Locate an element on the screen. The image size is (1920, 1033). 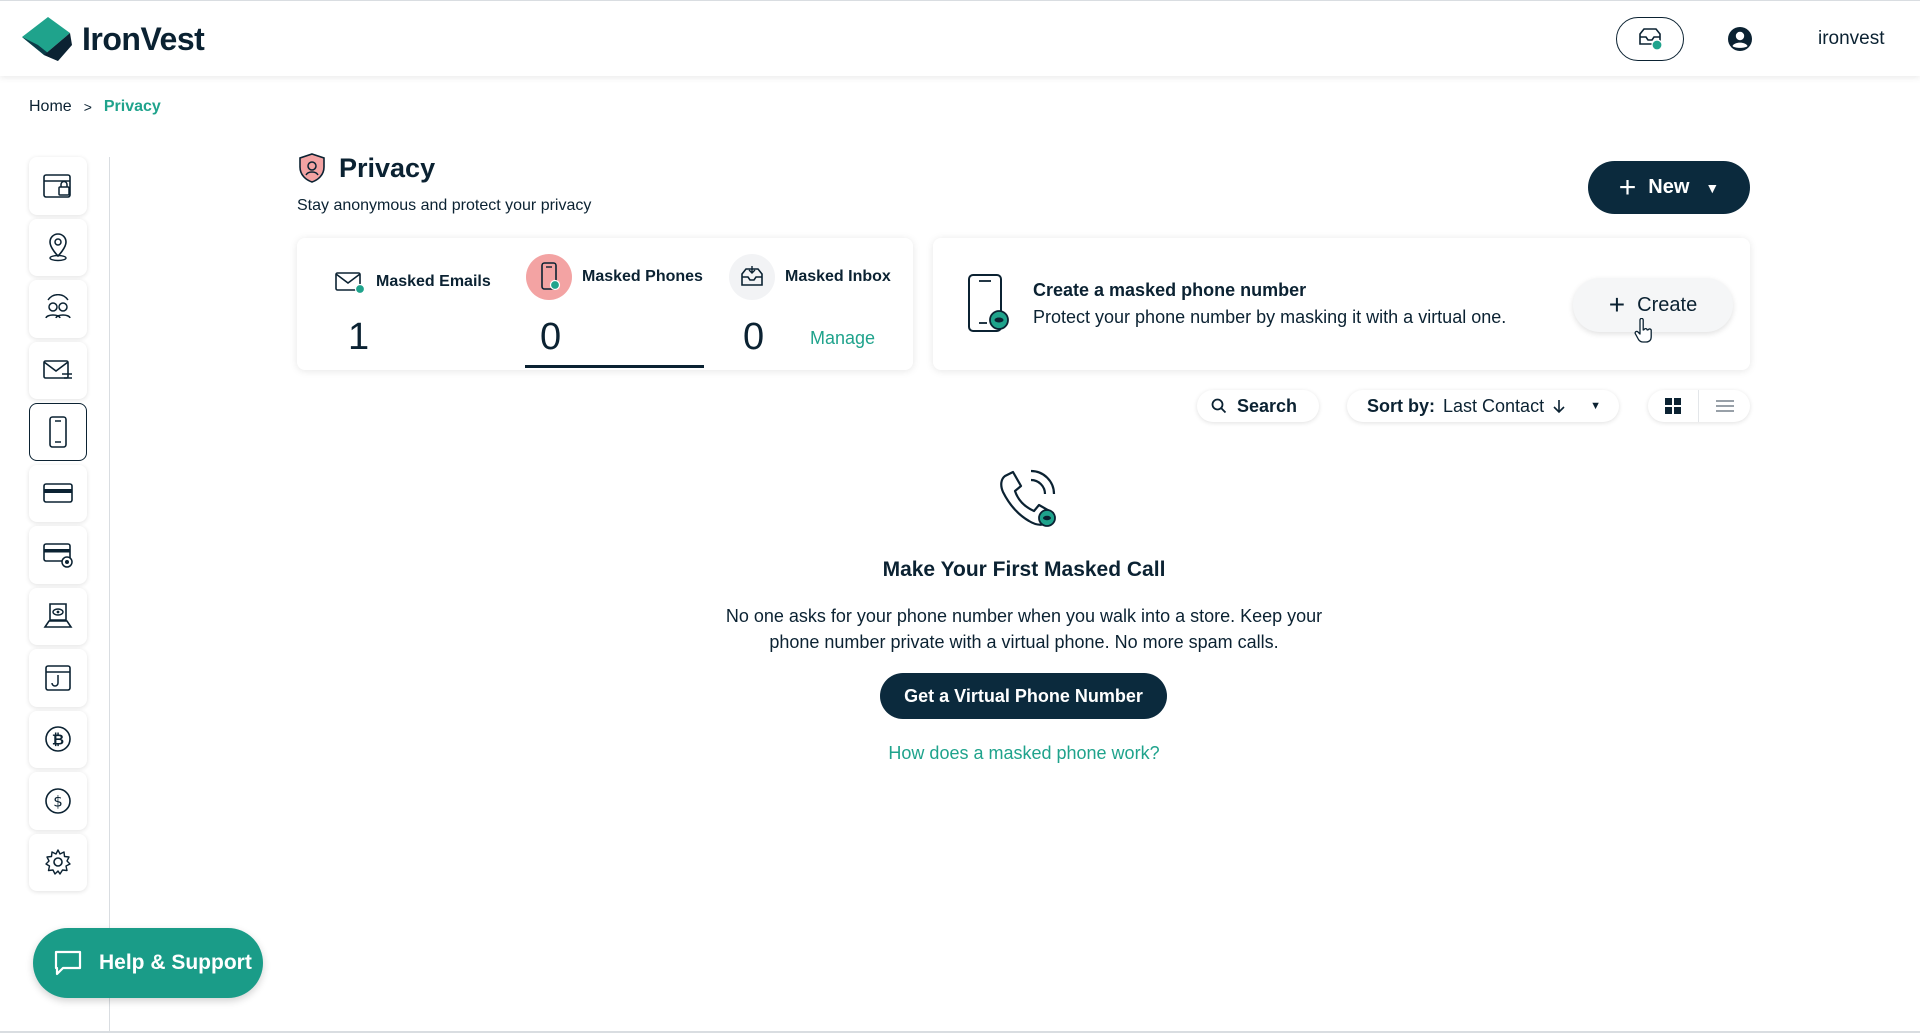
email-icon is located at coordinates (57, 370).